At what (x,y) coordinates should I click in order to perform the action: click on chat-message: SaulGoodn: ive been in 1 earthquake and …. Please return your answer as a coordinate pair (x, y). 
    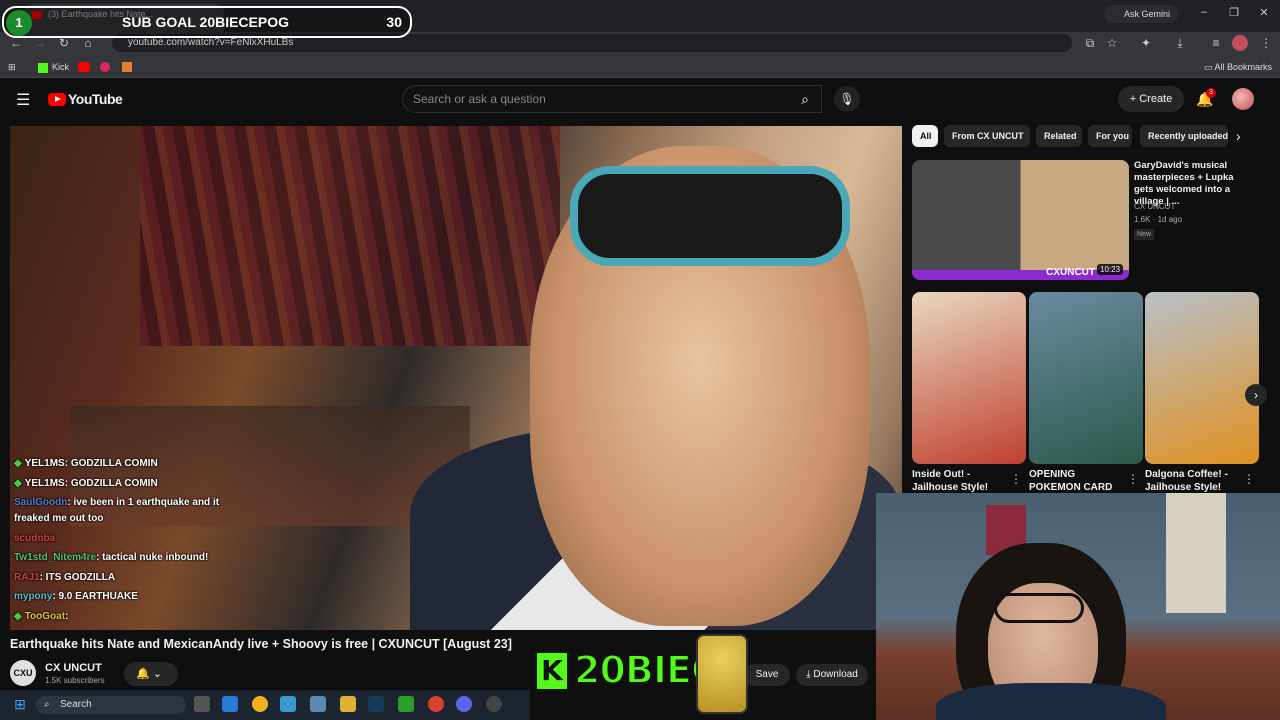
    Looking at the image, I should click on (116, 502).